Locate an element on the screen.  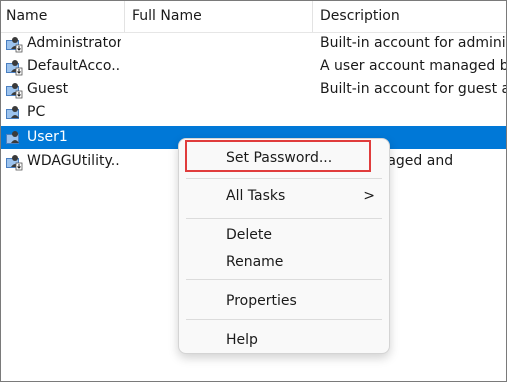
user-description: Built-in account for guest acc is located at coordinates (413, 89).